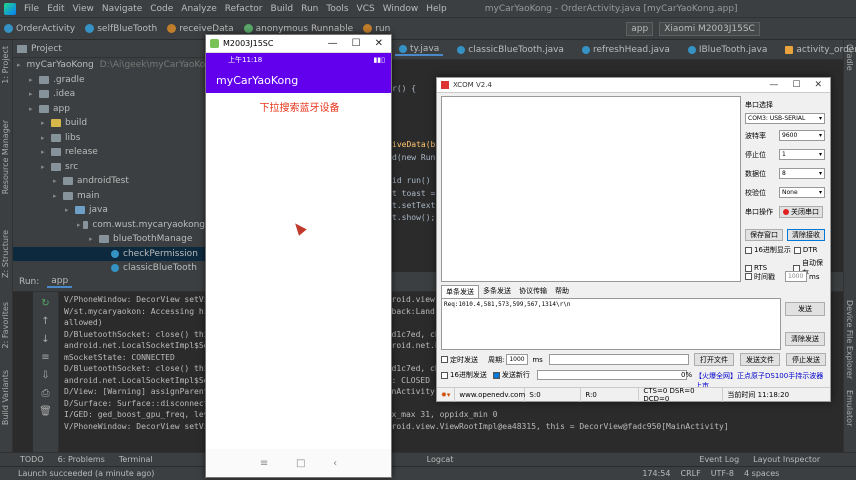  I want to click on tree-item: ▸ .idea, so click(109, 94).